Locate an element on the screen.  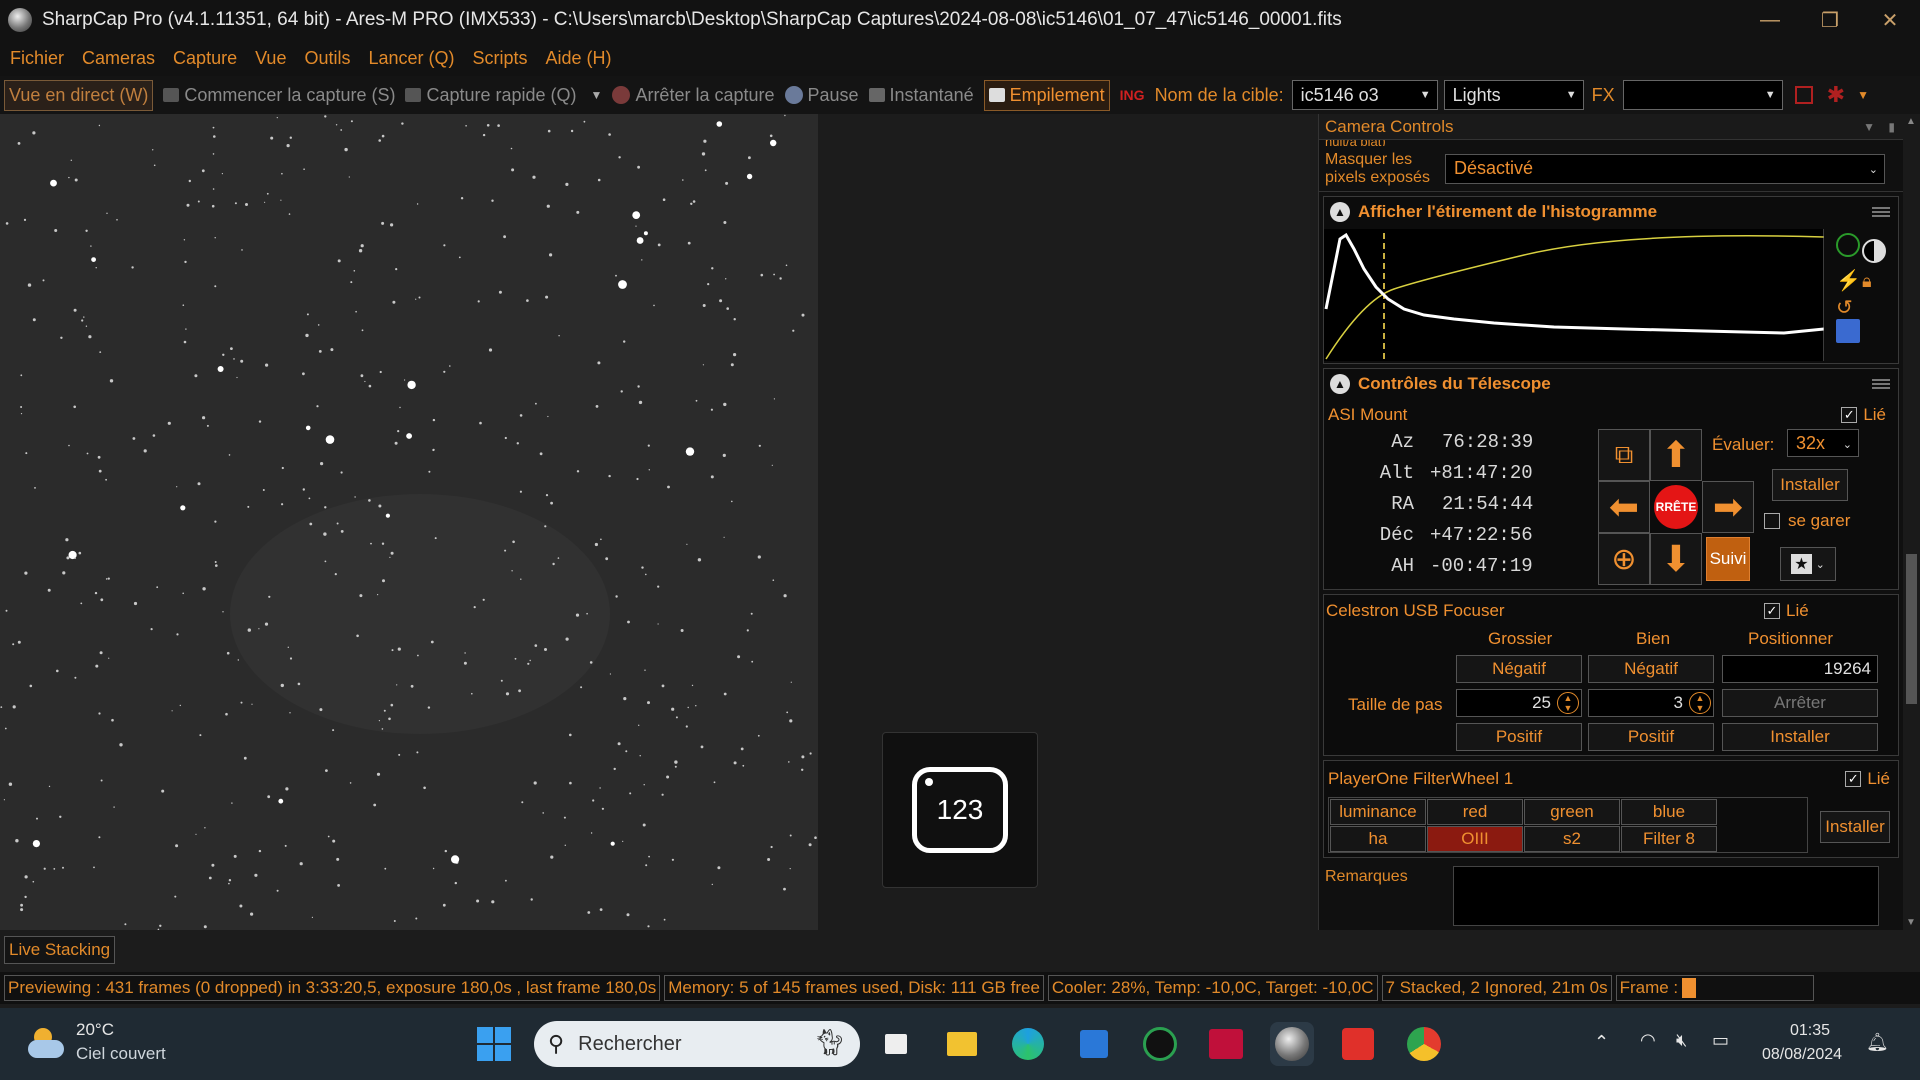
quick-capture-button: Capture rapide (Q) ▼ is located at coordinates (503, 95).